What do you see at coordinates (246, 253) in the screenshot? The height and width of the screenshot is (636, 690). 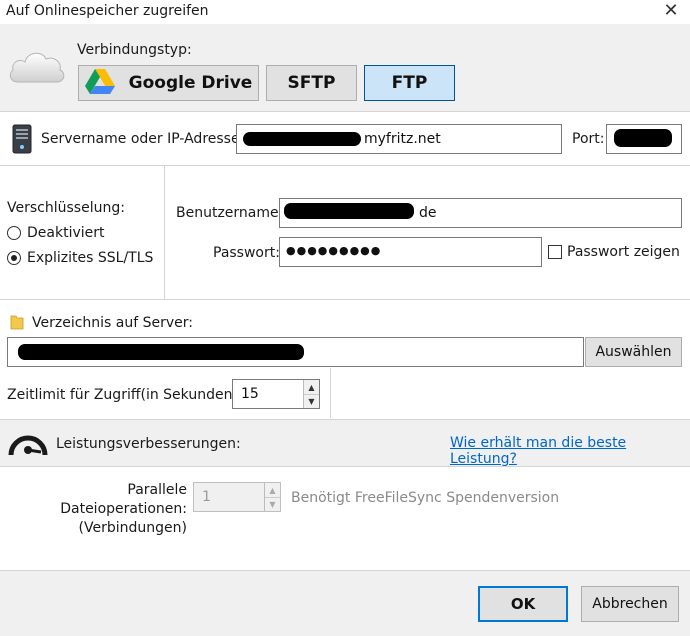 I see `password-label: Passwort:` at bounding box center [246, 253].